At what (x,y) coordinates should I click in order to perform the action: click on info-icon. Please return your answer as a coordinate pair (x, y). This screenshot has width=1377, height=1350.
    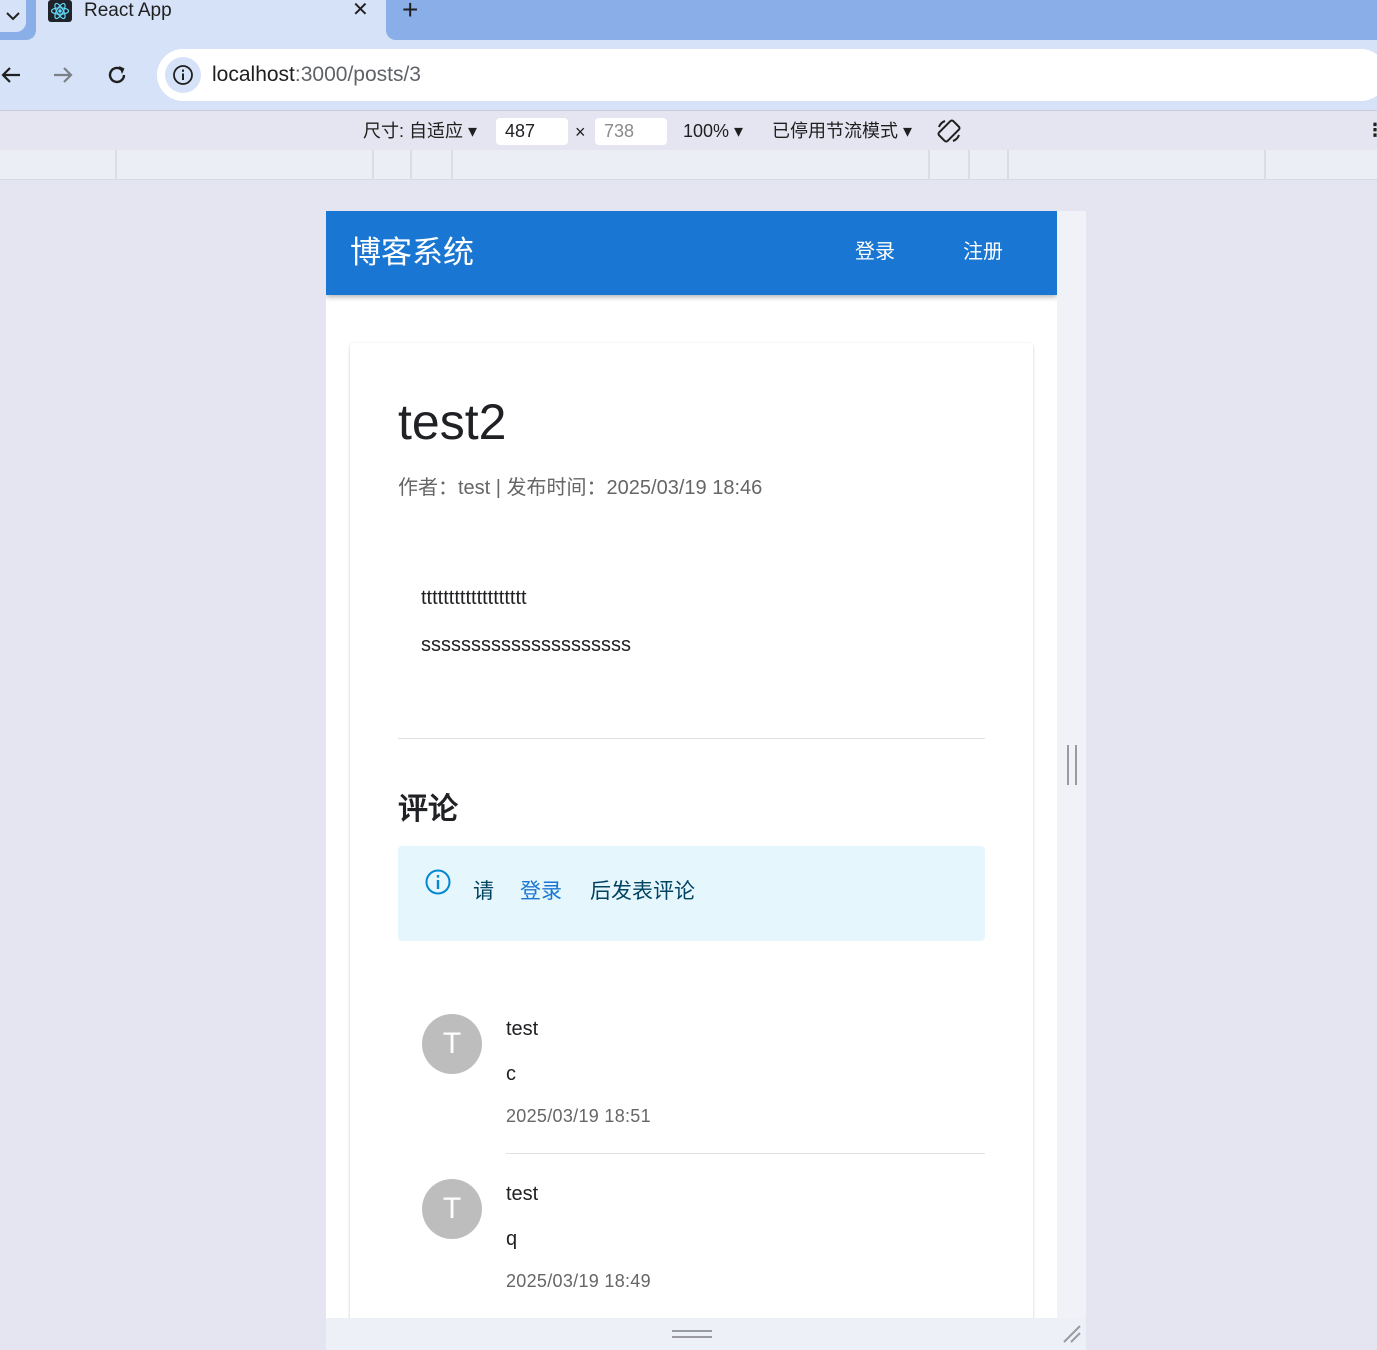
    Looking at the image, I should click on (438, 882).